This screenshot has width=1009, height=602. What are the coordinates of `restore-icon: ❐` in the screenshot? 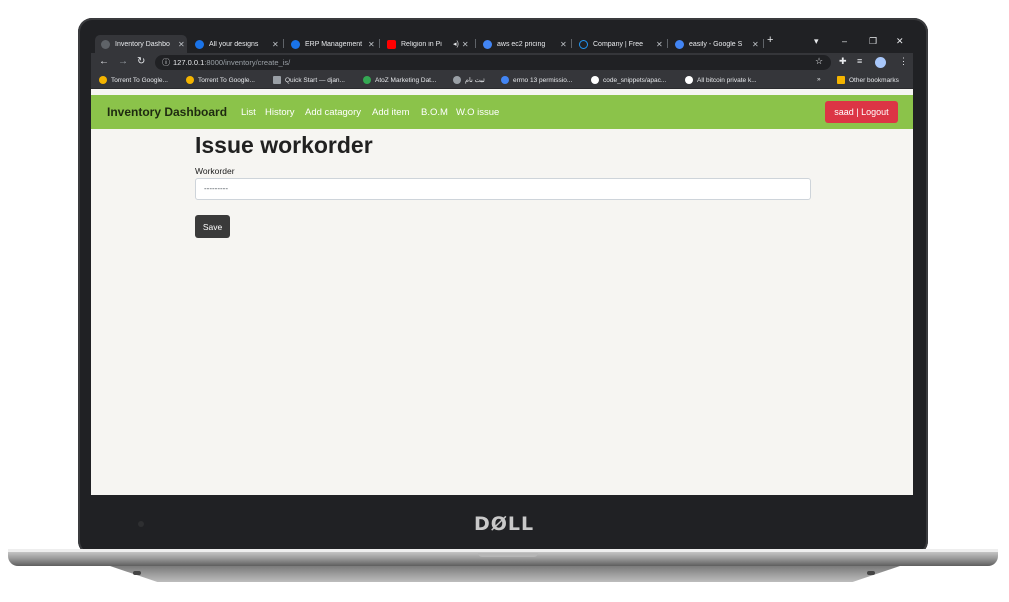 It's located at (873, 41).